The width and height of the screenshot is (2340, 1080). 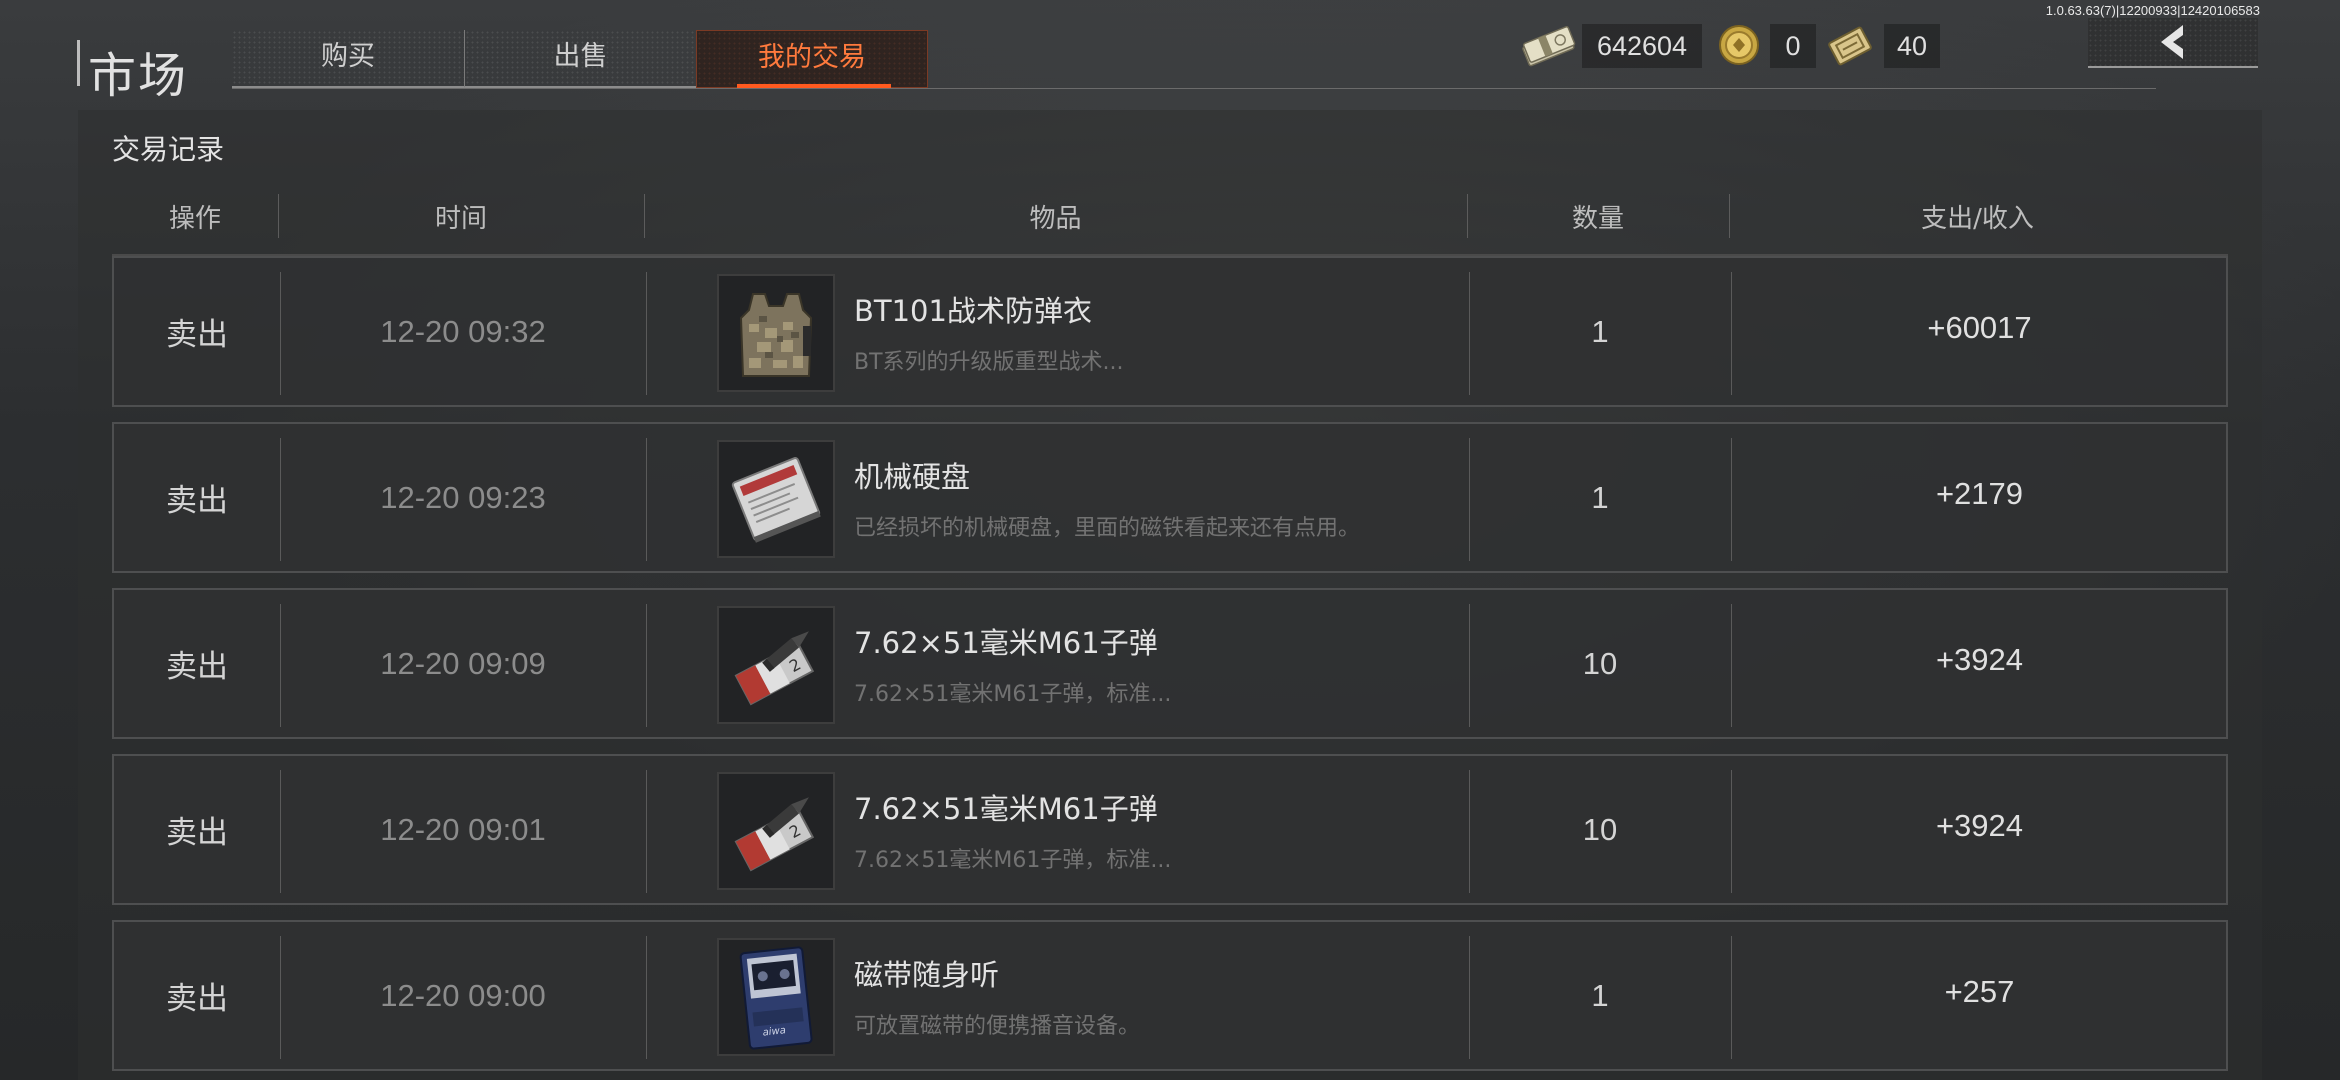 I want to click on column-header-time: 时间, so click(x=460, y=218).